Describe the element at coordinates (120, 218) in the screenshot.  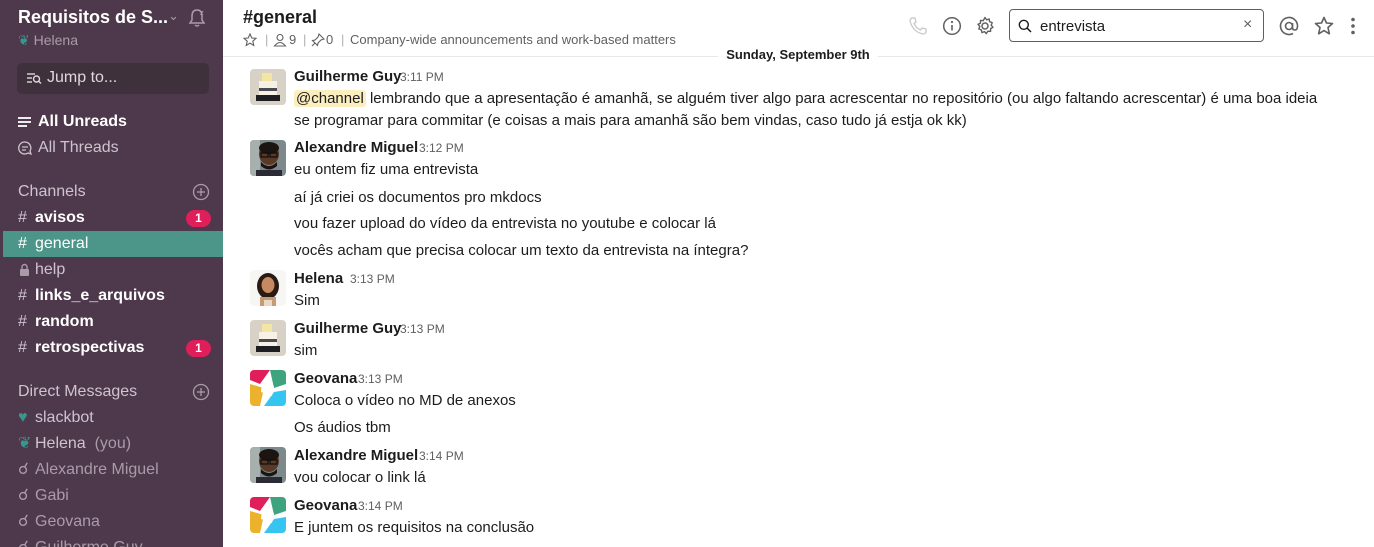
I see `sidebar-item-avisos: # avisos 1` at that location.